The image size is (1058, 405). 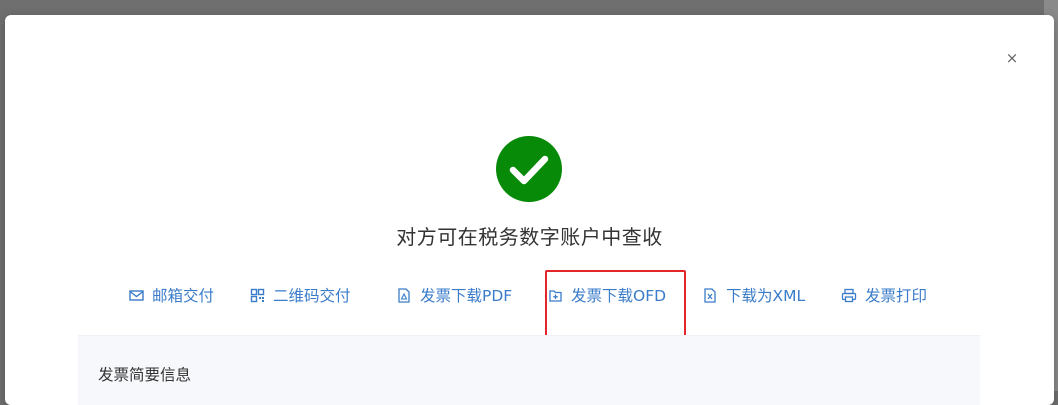 I want to click on download-ofd-button: 发票下载OFD, so click(x=606, y=295).